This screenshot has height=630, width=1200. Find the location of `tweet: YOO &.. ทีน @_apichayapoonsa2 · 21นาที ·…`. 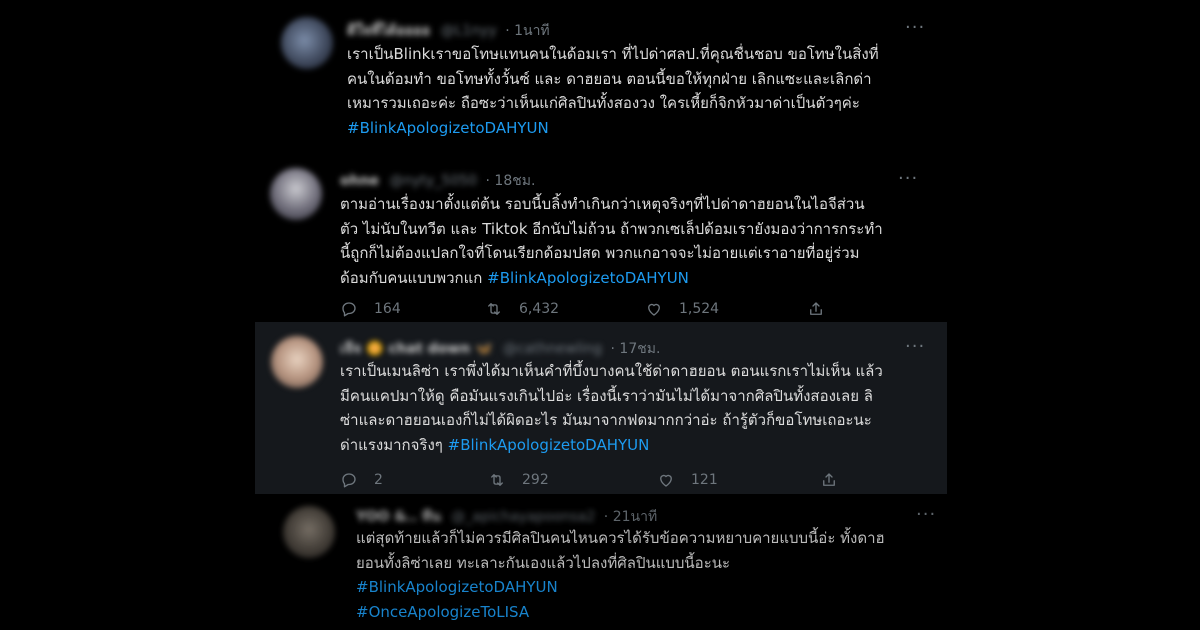

tweet: YOO &.. ทีน @_apichayapoonsa2 · 21นาที ·… is located at coordinates (620, 565).